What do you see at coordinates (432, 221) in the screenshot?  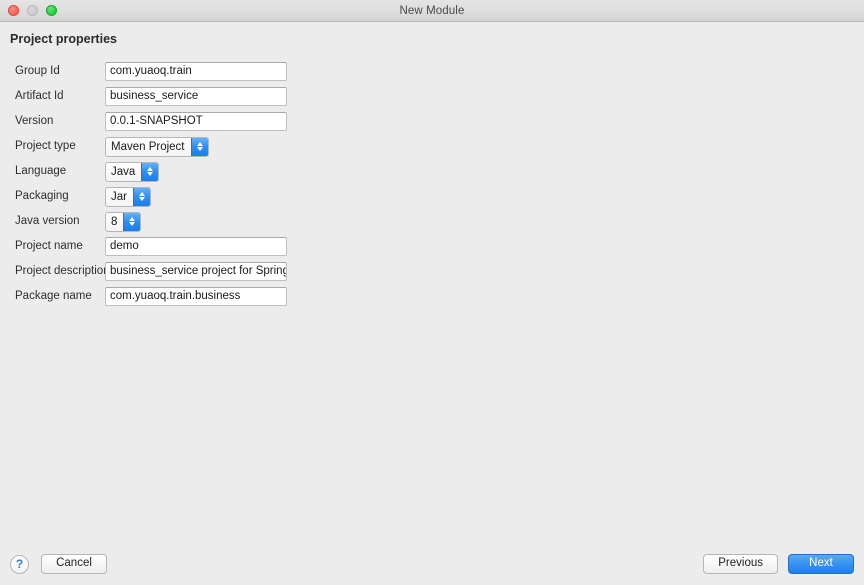 I see `form-row-java-version: Java version 8` at bounding box center [432, 221].